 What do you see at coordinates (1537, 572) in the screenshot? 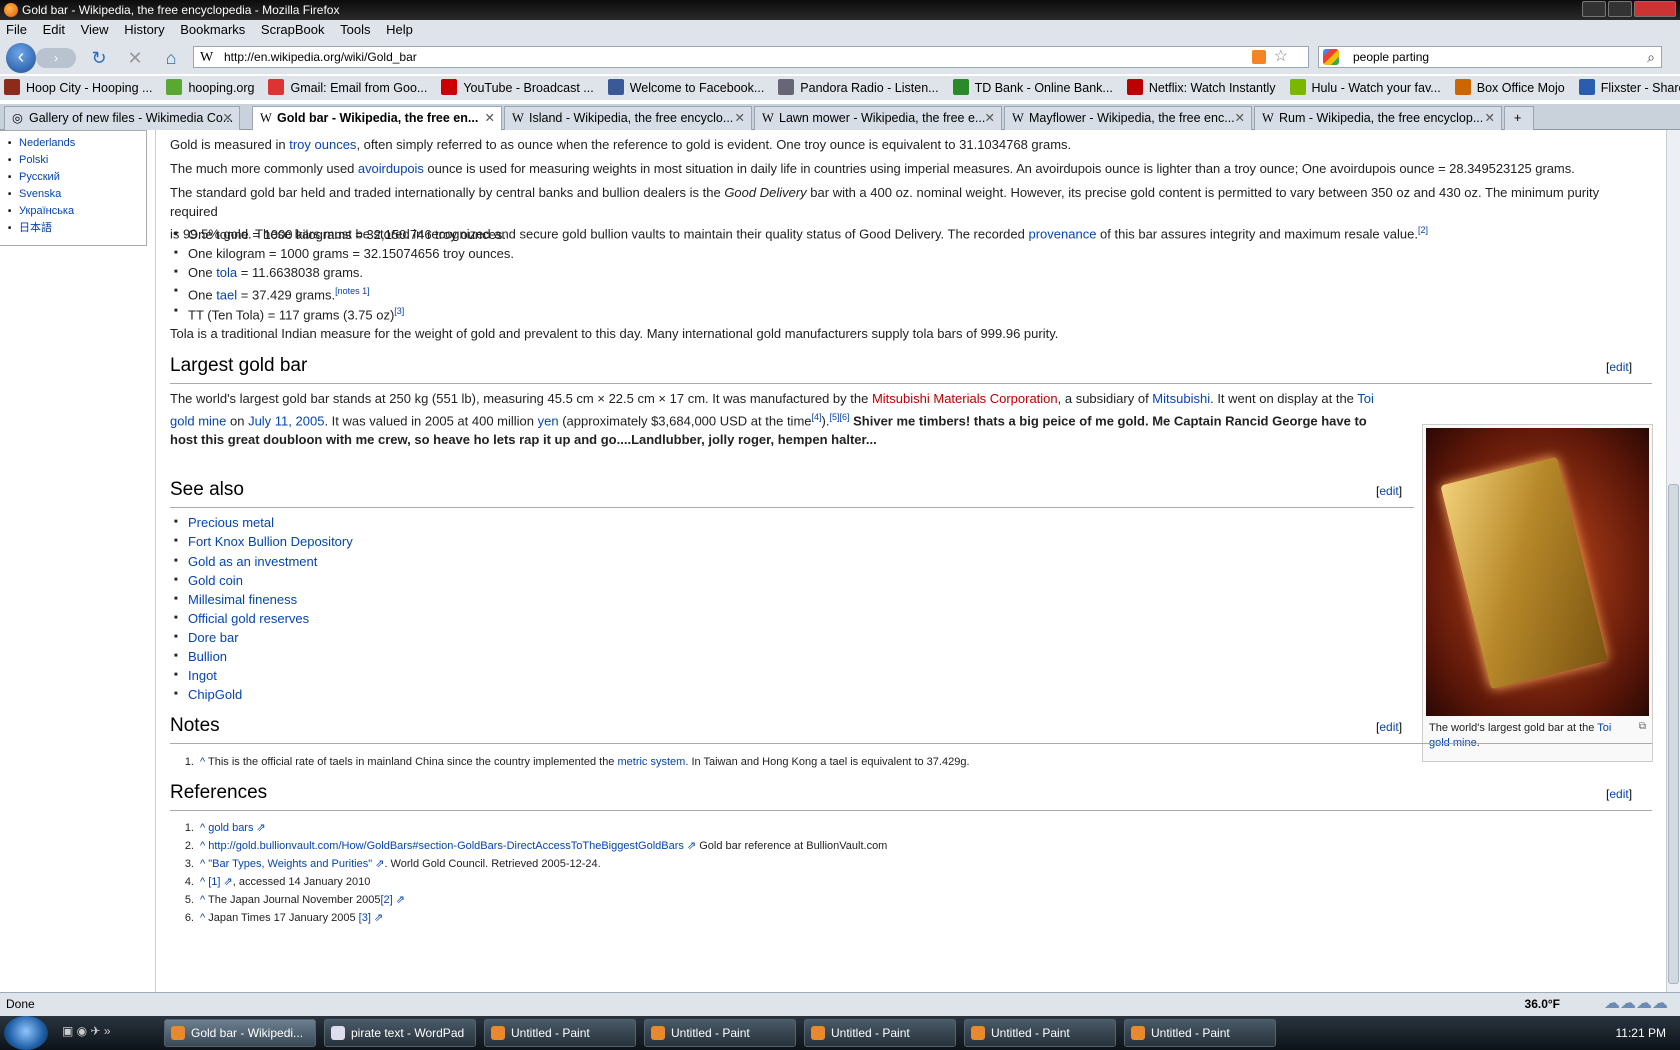
I see `gold-bar-image` at bounding box center [1537, 572].